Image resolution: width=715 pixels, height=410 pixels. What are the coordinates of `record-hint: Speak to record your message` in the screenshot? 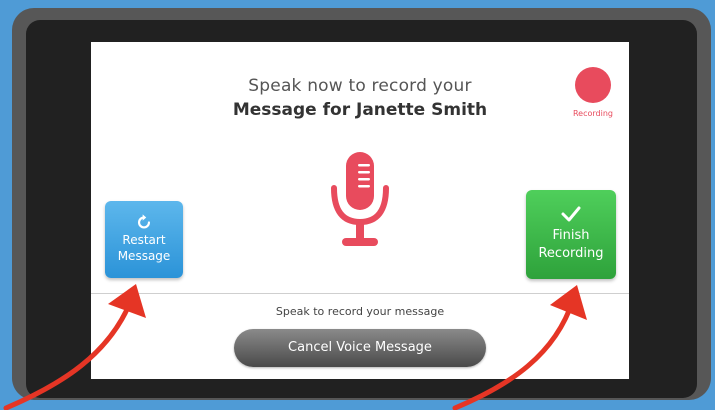 It's located at (360, 311).